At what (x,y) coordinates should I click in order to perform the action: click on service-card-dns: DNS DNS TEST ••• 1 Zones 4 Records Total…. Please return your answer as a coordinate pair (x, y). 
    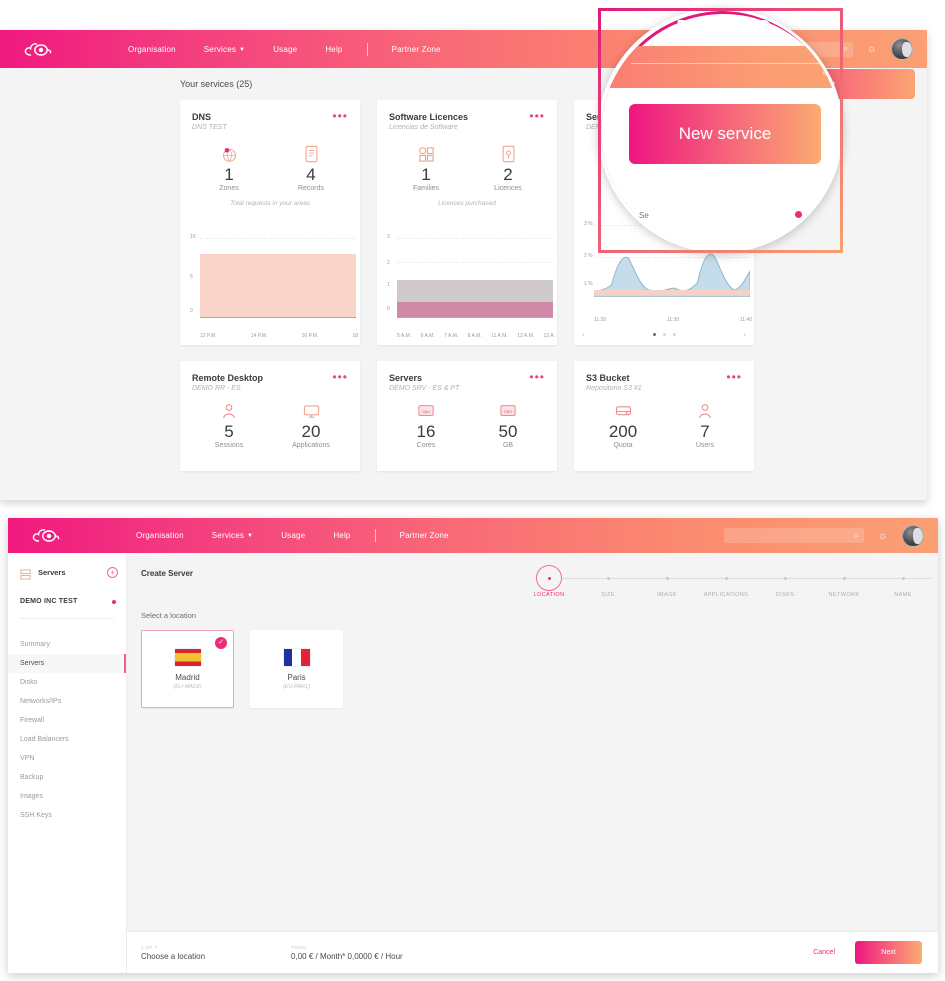
    Looking at the image, I should click on (270, 222).